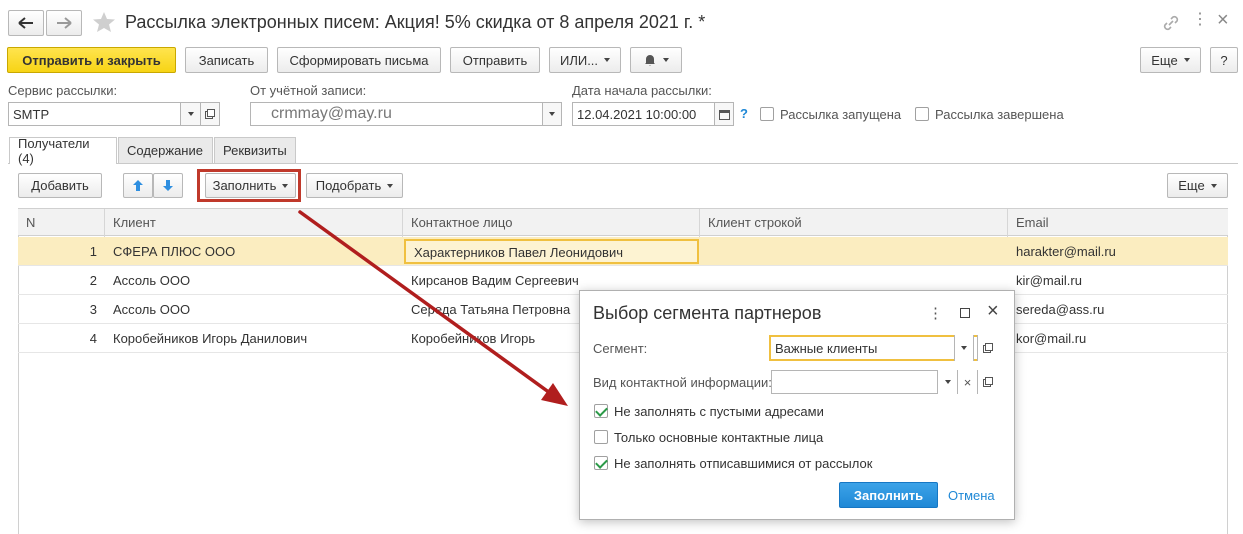 The image size is (1243, 534). What do you see at coordinates (993, 311) in the screenshot?
I see `dialog-close-icon: ×` at bounding box center [993, 311].